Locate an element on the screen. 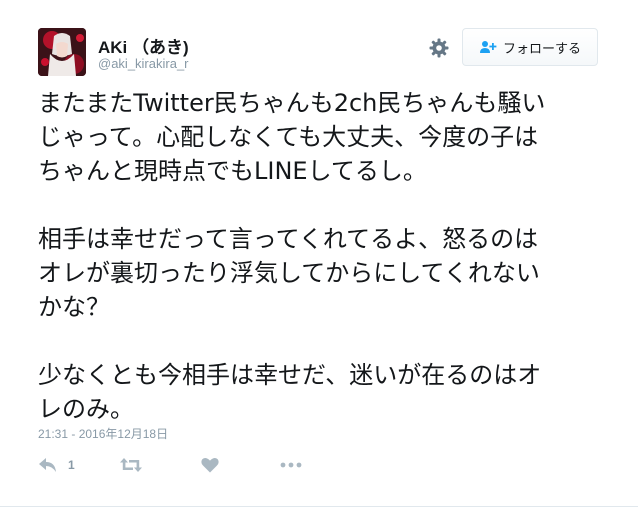 This screenshot has height=507, width=638. tweet-paragraph-3: 少なくとも今相手は幸せだ、迷いが在るのはオ レのみ。 is located at coordinates (290, 392).